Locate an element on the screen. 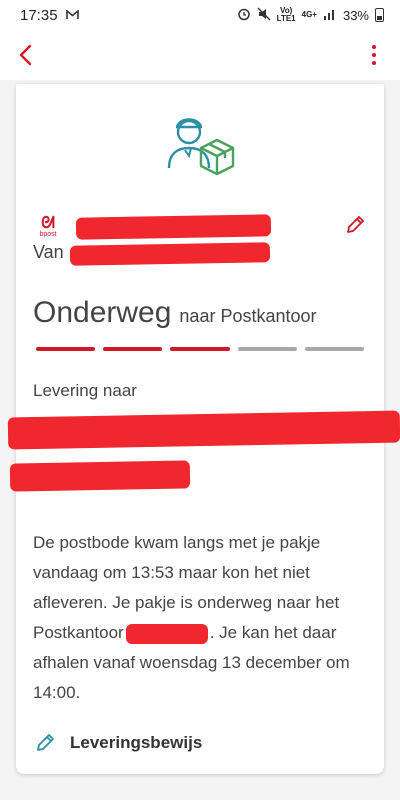 This screenshot has width=400, height=800. chevron-left-icon is located at coordinates (25, 55).